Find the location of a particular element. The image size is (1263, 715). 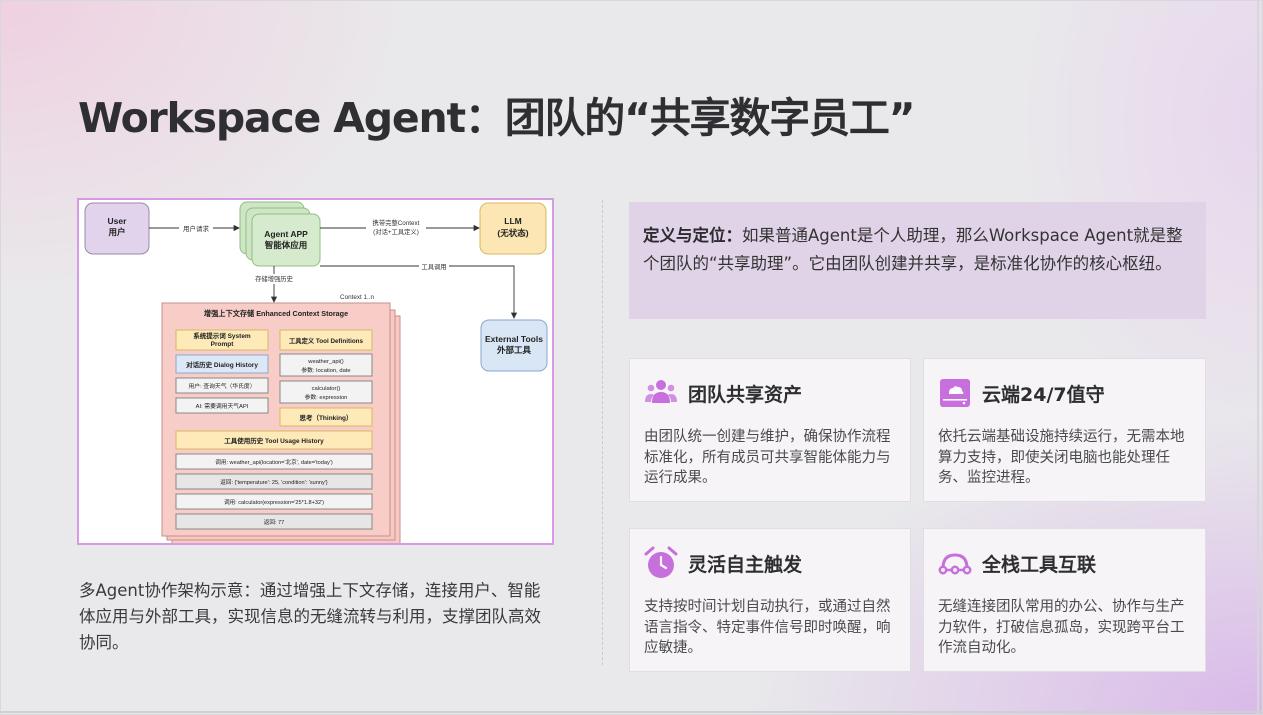

usage-row: 调用: calculator(expression='25*1.8+32') is located at coordinates (274, 502).